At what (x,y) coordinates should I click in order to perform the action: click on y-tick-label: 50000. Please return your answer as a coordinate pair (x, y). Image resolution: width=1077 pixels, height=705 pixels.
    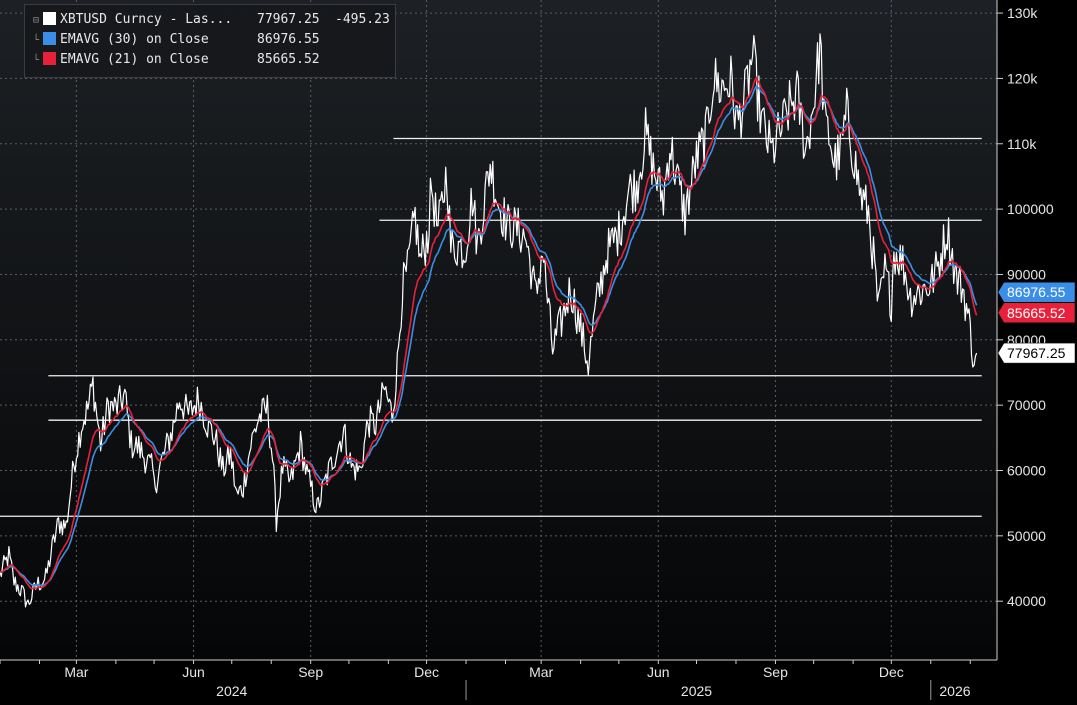
    Looking at the image, I should click on (1026, 536).